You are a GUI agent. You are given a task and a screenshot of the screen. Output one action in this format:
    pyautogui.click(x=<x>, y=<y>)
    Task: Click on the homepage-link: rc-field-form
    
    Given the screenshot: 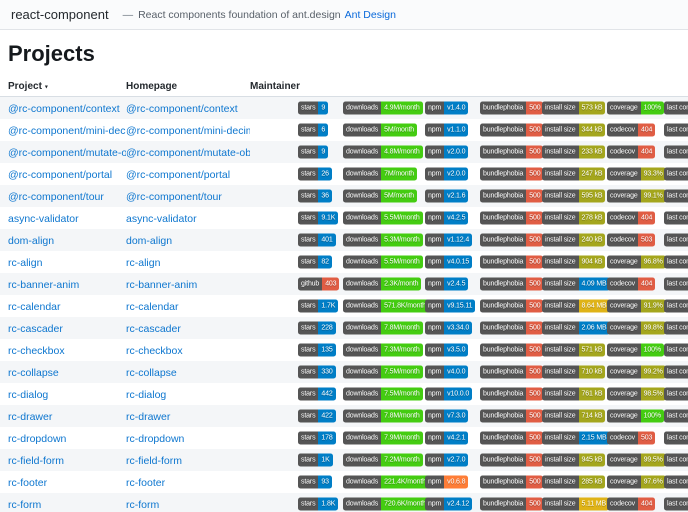 What is the action you would take?
    pyautogui.click(x=154, y=461)
    